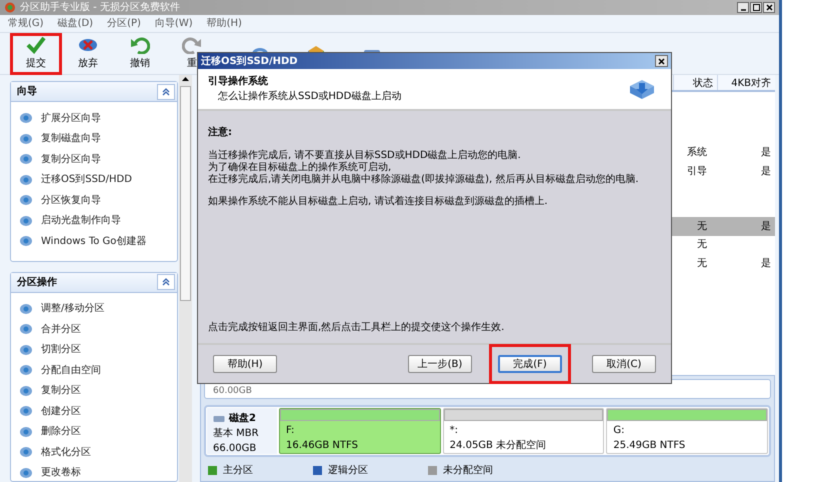 The image size is (830, 482). I want to click on scroll-thumb, so click(185, 193).